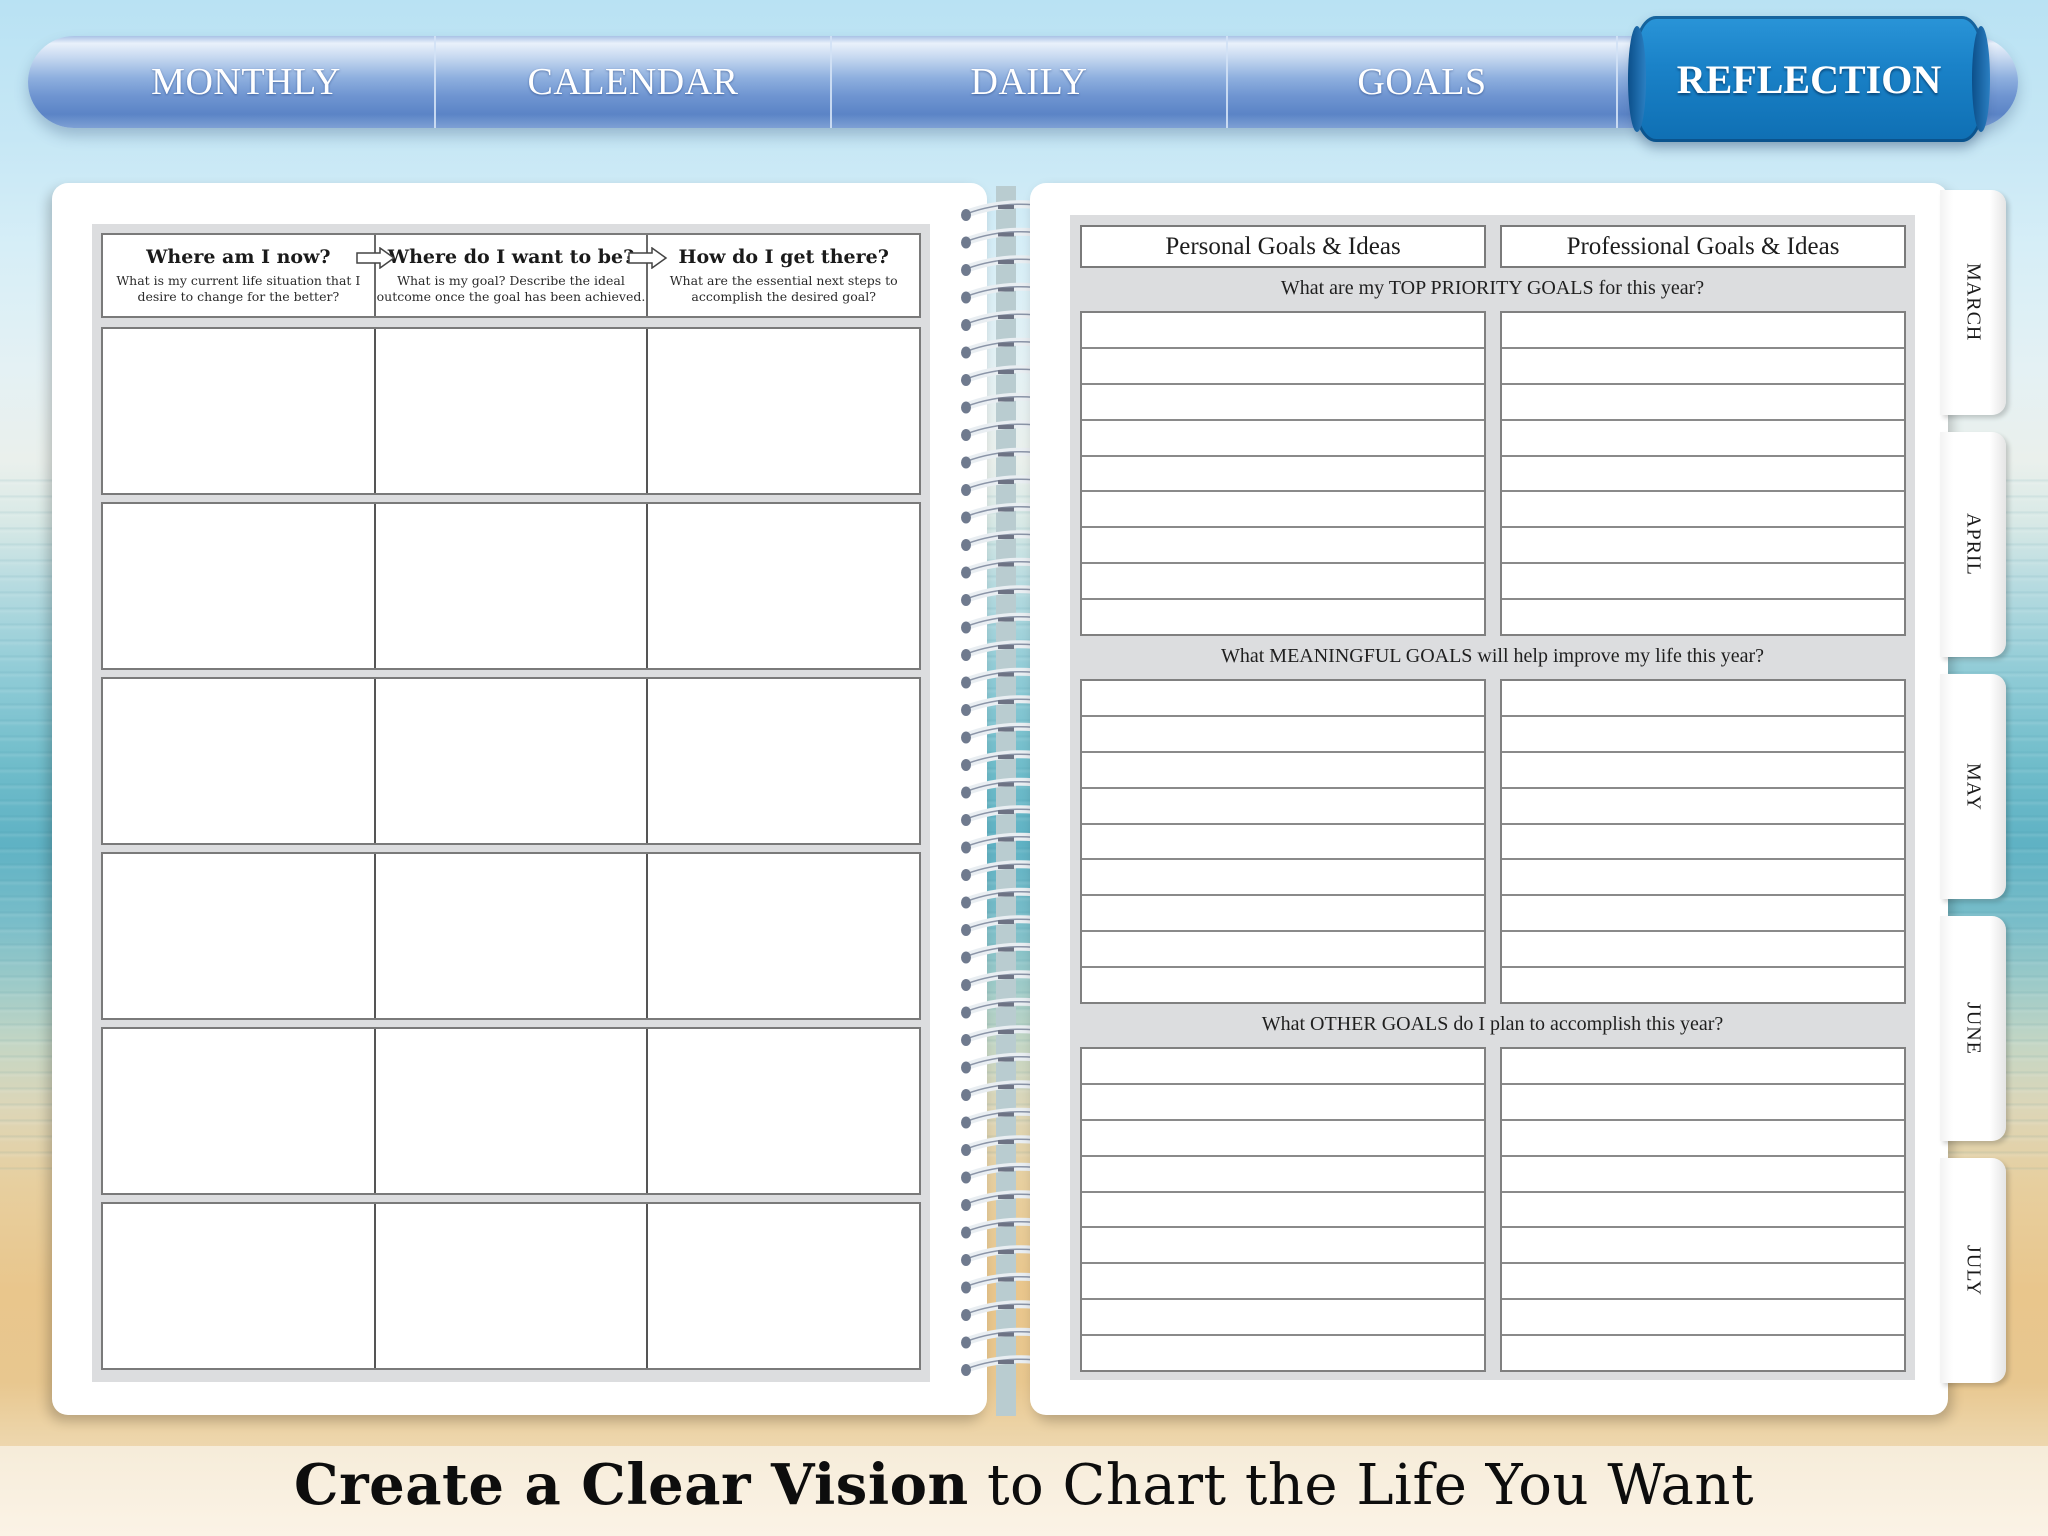 This screenshot has width=2048, height=1536. Describe the element at coordinates (1973, 544) in the screenshot. I see `month-tab-april: APRIL` at that location.